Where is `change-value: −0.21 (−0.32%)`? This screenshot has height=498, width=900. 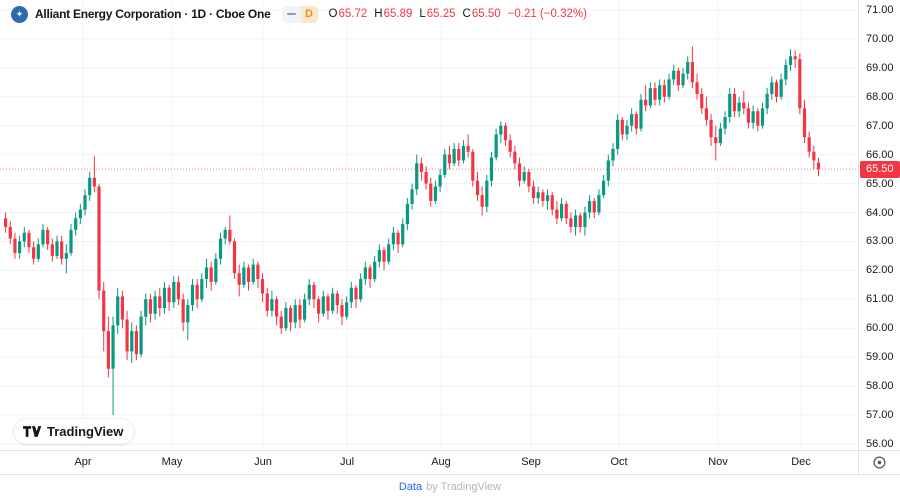
change-value: −0.21 (−0.32%) is located at coordinates (547, 14).